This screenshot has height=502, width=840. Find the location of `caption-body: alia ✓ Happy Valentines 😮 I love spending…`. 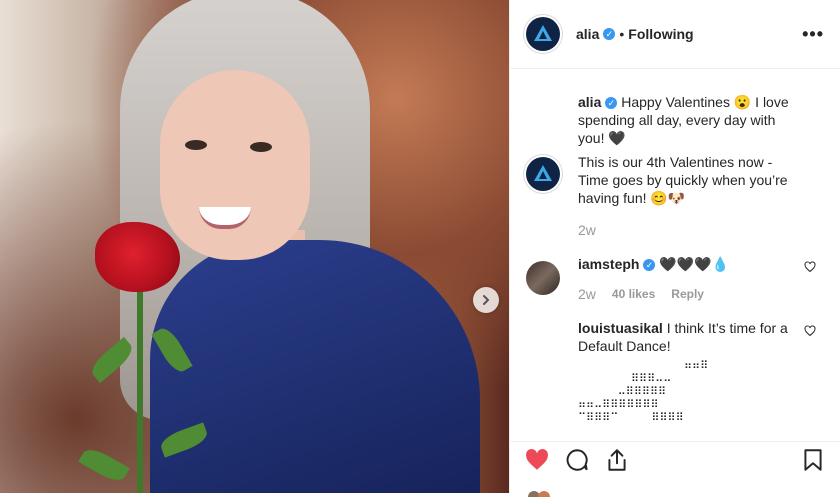

caption-body: alia ✓ Happy Valentines 😮 I love spending… is located at coordinates (701, 120).